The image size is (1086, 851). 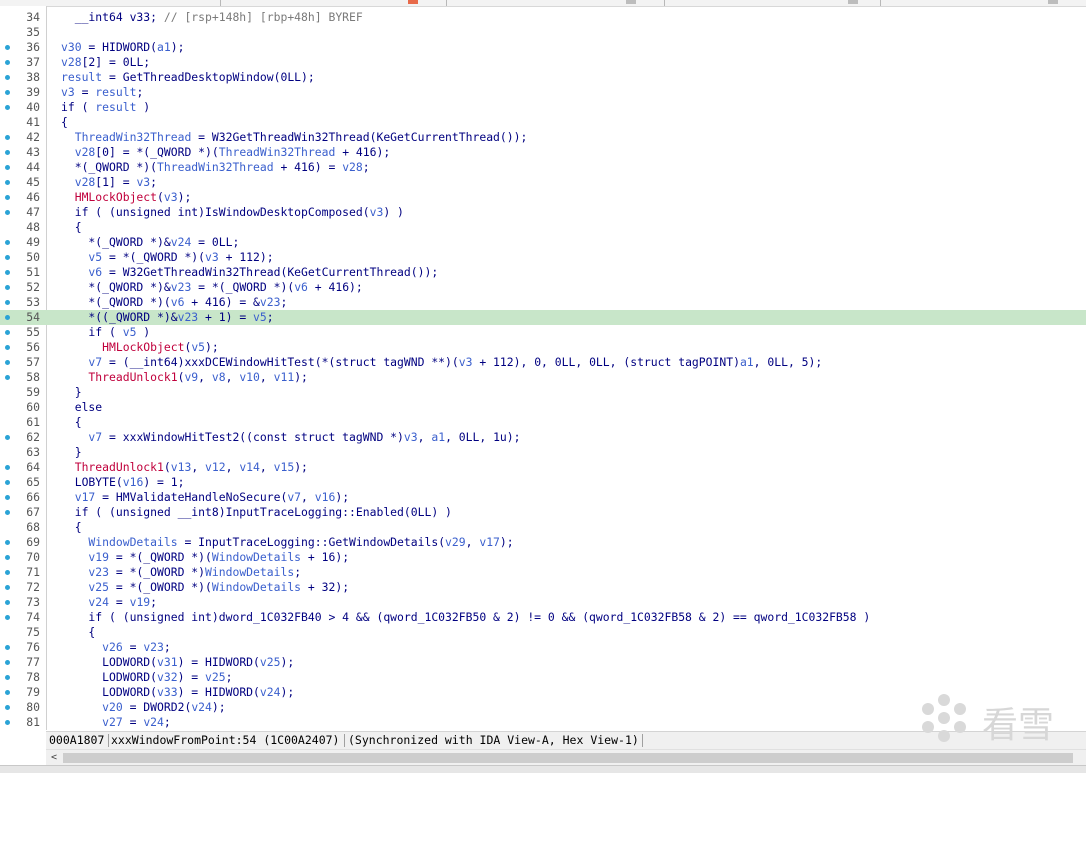 What do you see at coordinates (543, 332) in the screenshot?
I see `code-line: 55 if ( v5 )` at bounding box center [543, 332].